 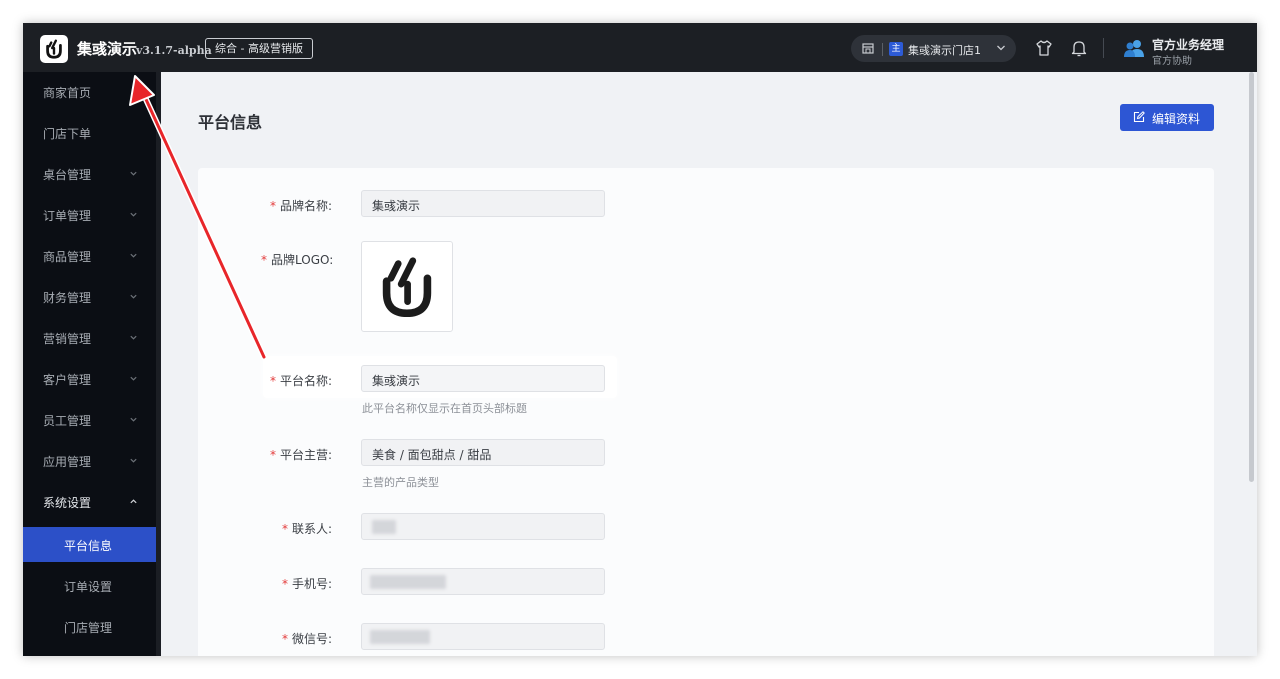 What do you see at coordinates (198, 217) in the screenshot?
I see `annotation-arrow` at bounding box center [198, 217].